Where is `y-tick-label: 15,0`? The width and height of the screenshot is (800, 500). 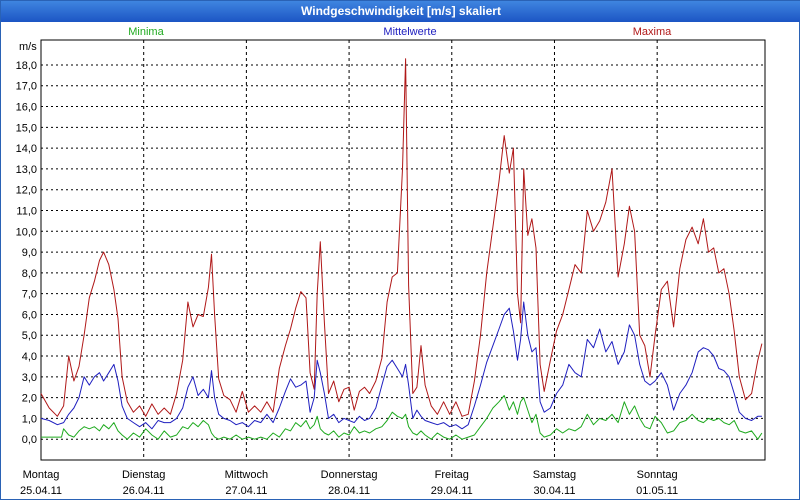 y-tick-label: 15,0 is located at coordinates (26, 128).